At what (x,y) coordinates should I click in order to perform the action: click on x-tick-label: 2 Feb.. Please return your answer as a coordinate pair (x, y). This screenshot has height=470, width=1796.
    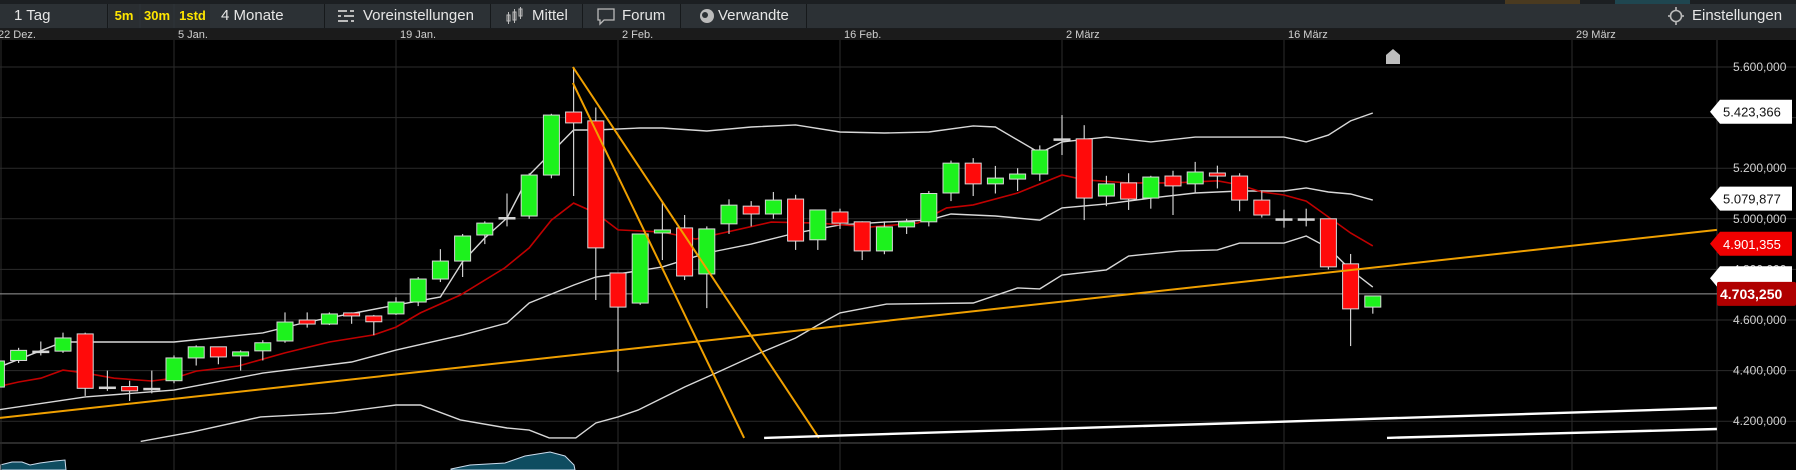
    Looking at the image, I should click on (637, 35).